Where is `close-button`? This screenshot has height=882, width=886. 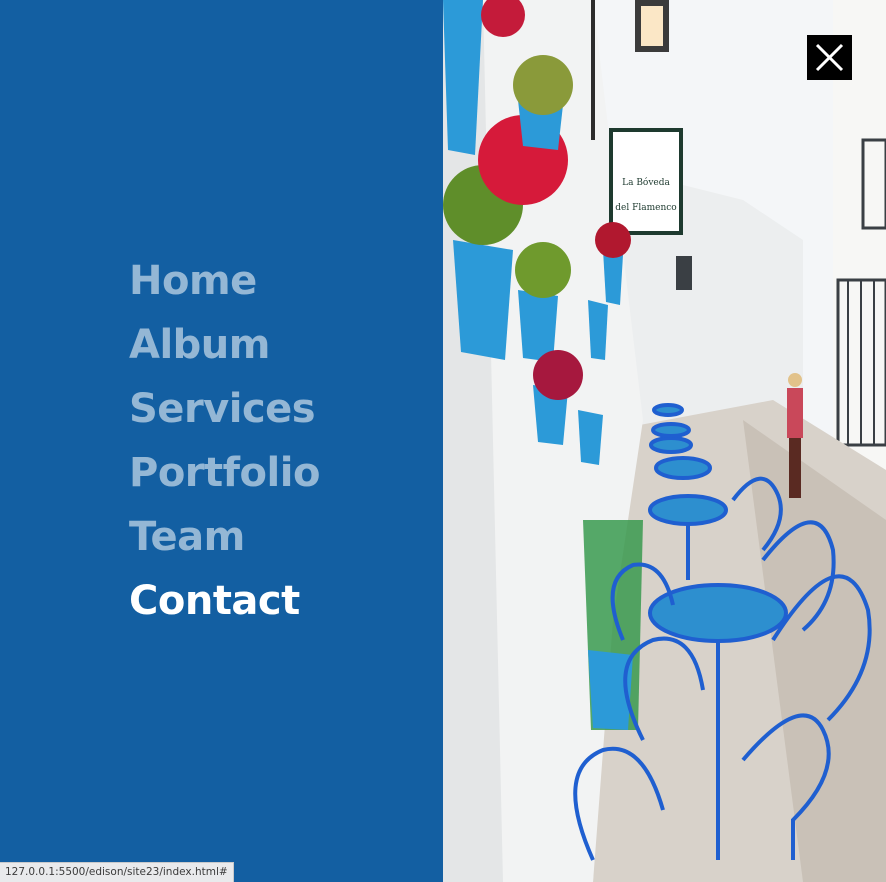
close-button is located at coordinates (829, 57).